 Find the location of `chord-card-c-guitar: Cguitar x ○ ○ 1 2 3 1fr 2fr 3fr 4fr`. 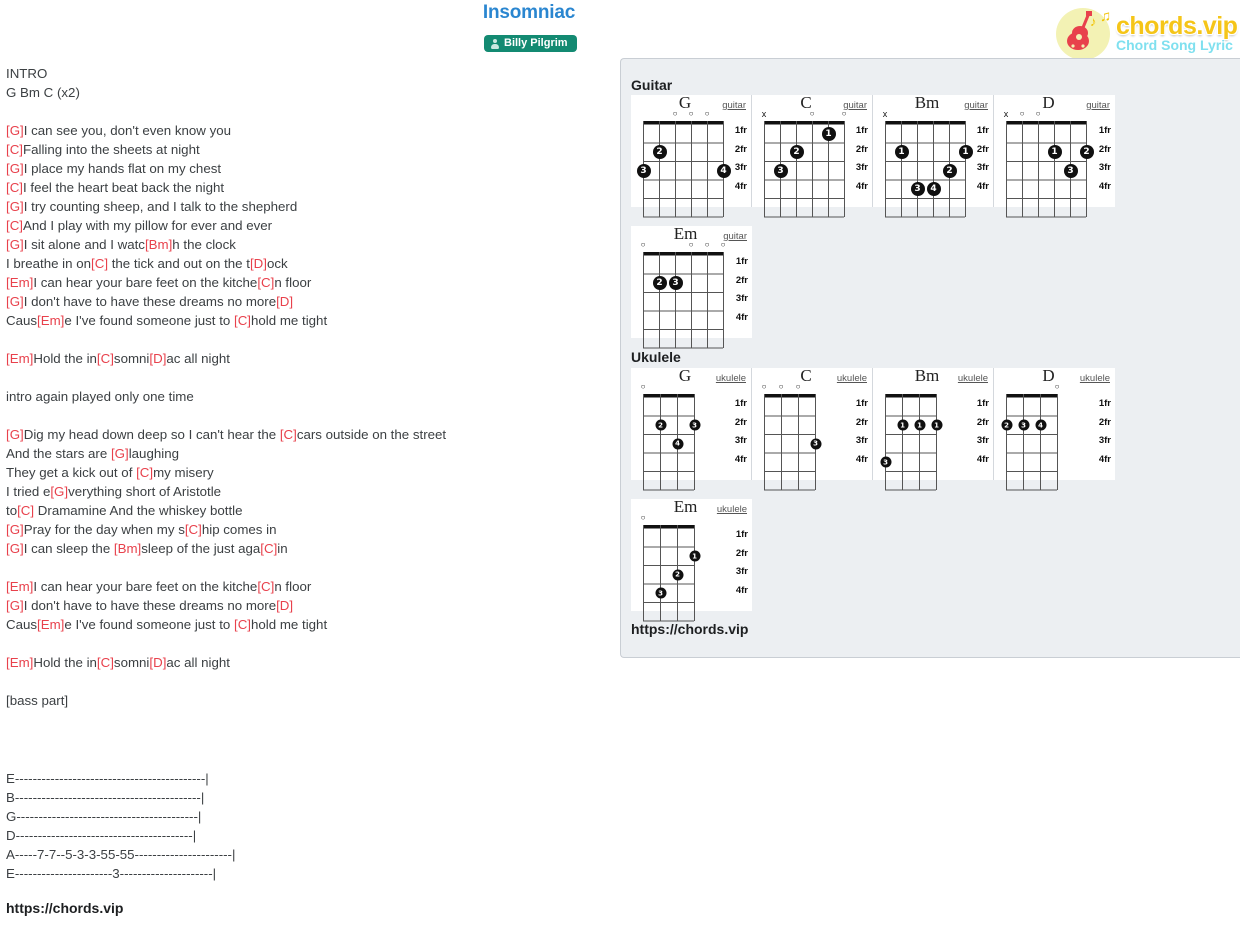

chord-card-c-guitar: Cguitar x ○ ○ 1 2 3 1fr 2fr 3fr 4fr is located at coordinates (812, 155).